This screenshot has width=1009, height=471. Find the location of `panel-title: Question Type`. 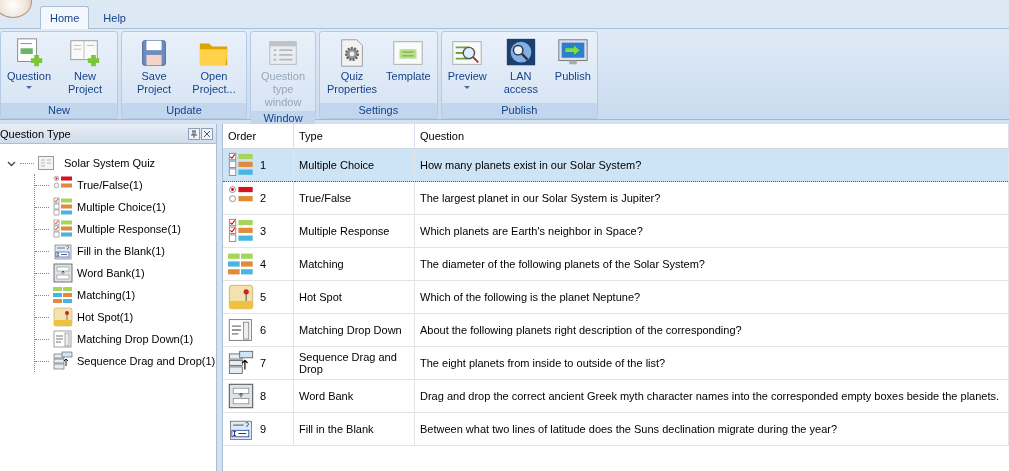

panel-title: Question Type is located at coordinates (35, 133).